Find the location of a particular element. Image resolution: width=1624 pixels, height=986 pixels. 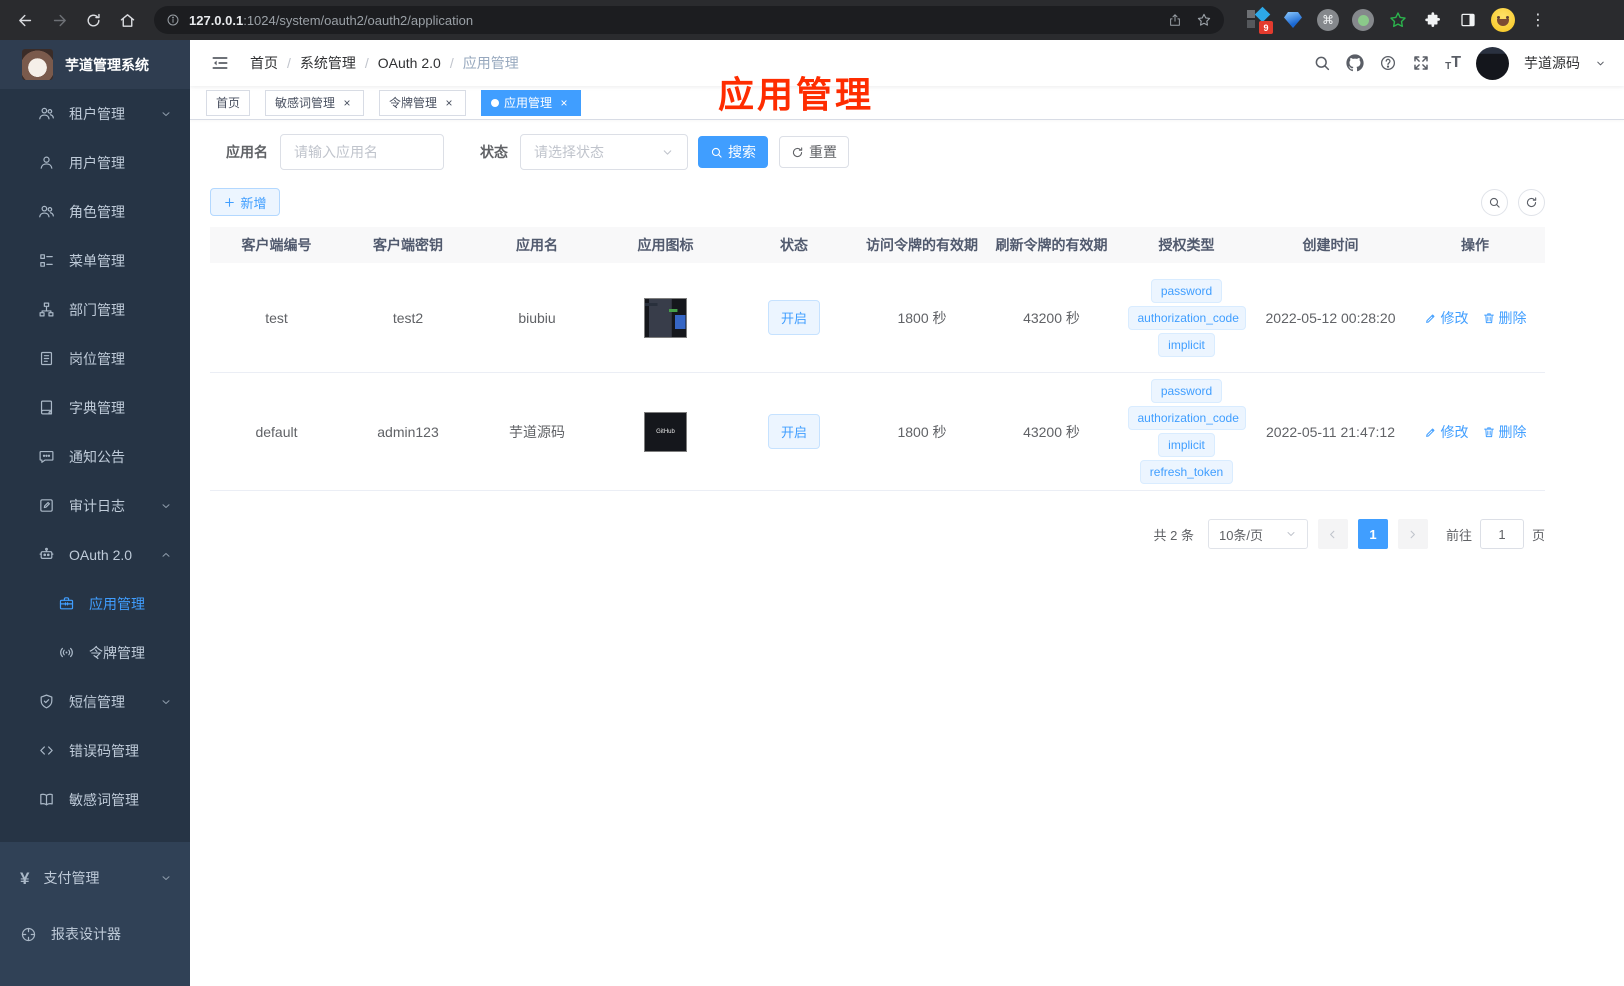

tab-2: 令牌管理 × is located at coordinates (423, 102).